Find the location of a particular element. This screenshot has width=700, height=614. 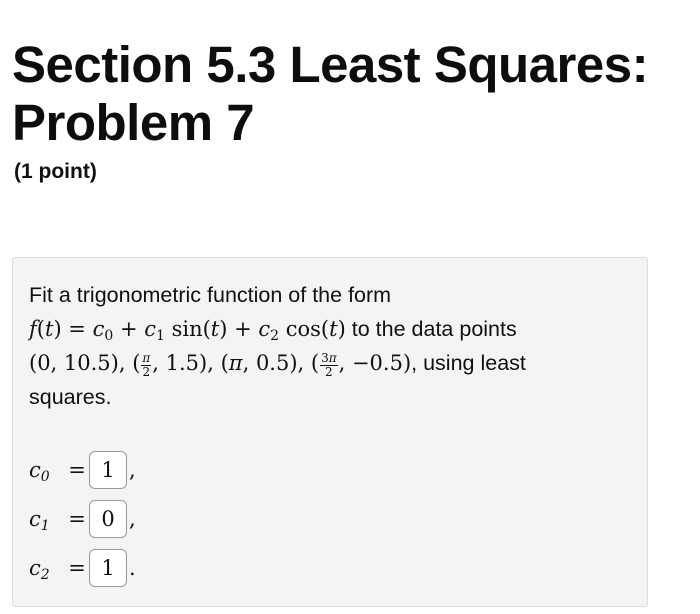

variable-label-c0: c0 is located at coordinates (39, 471).